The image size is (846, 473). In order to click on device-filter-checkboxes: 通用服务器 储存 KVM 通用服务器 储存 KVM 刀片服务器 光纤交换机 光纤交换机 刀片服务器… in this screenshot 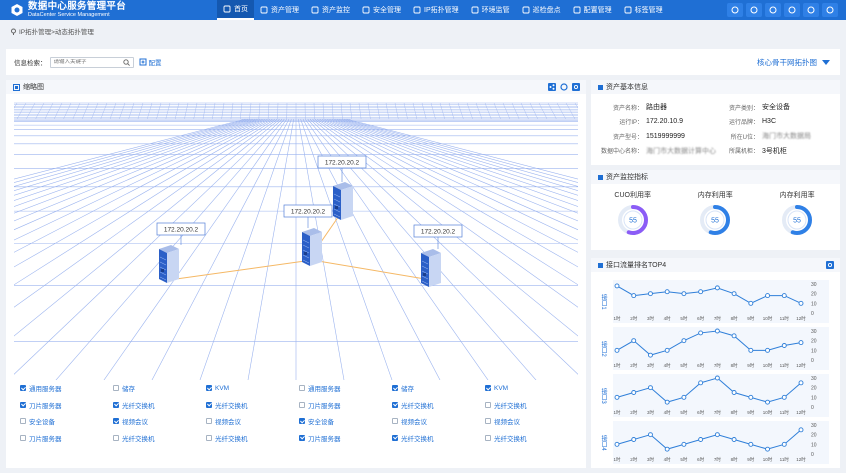, I will do `click(300, 413)`.